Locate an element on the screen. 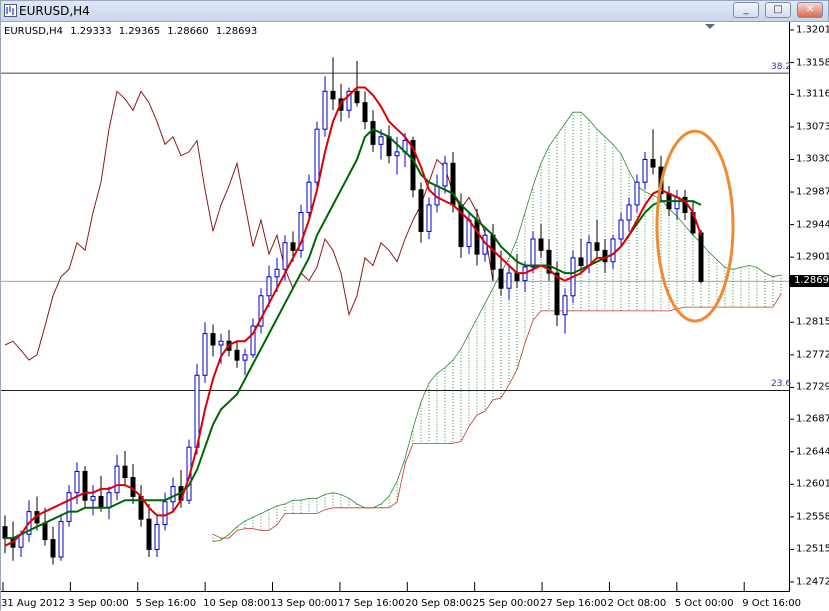 The image size is (829, 611). symbol-label: EURUSD,H4 is located at coordinates (34, 31).